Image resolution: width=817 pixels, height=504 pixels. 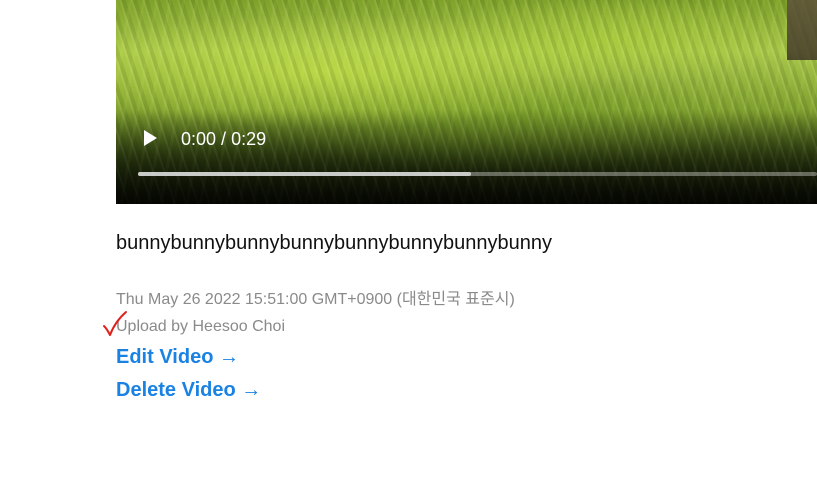 What do you see at coordinates (177, 357) in the screenshot?
I see `edit-video-link: Edit Video →` at bounding box center [177, 357].